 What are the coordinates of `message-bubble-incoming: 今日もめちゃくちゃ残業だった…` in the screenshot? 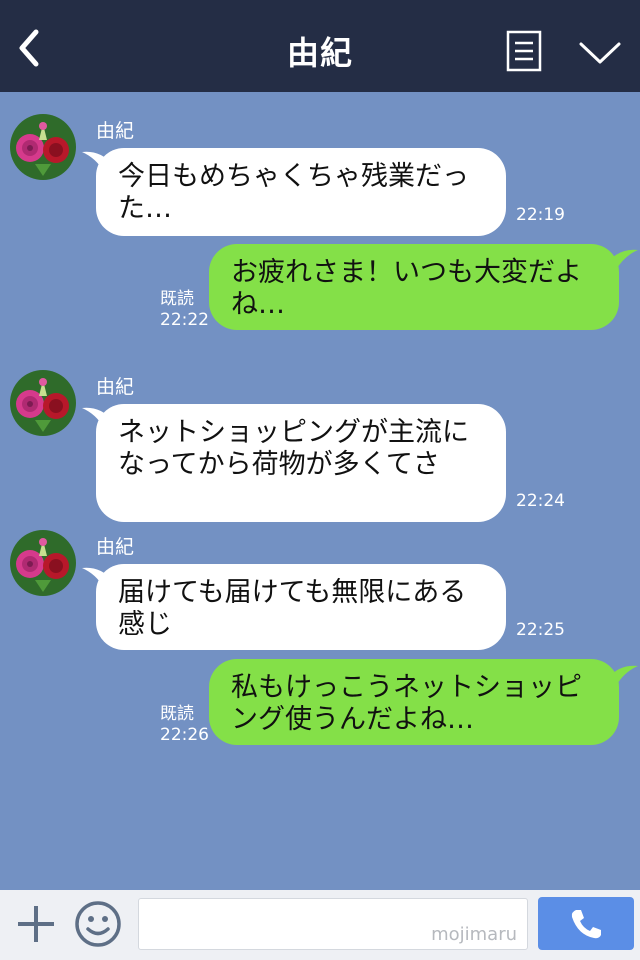 It's located at (301, 192).